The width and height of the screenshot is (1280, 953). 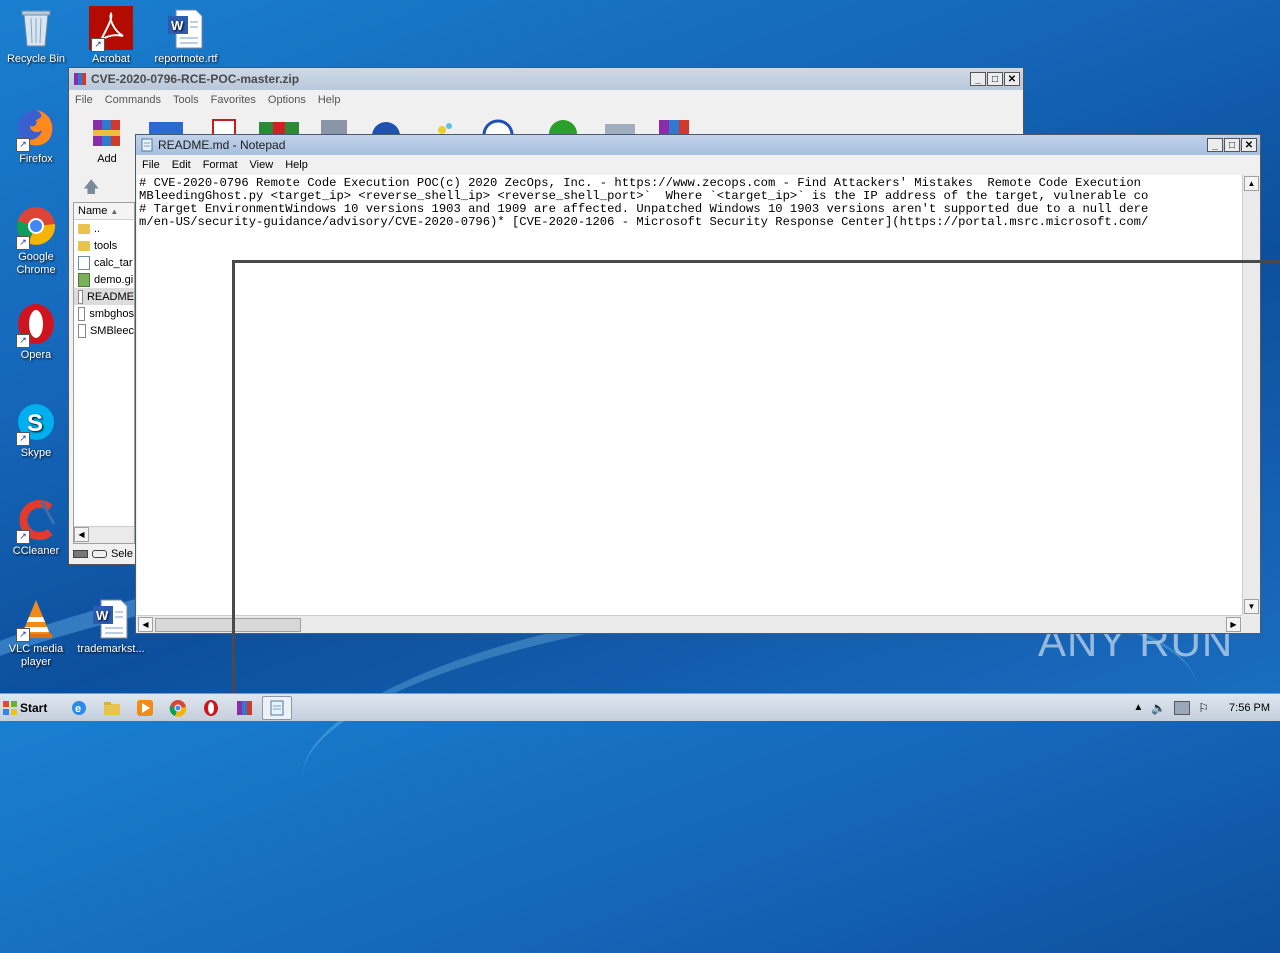 I want to click on add-label: Add, so click(x=107, y=159).